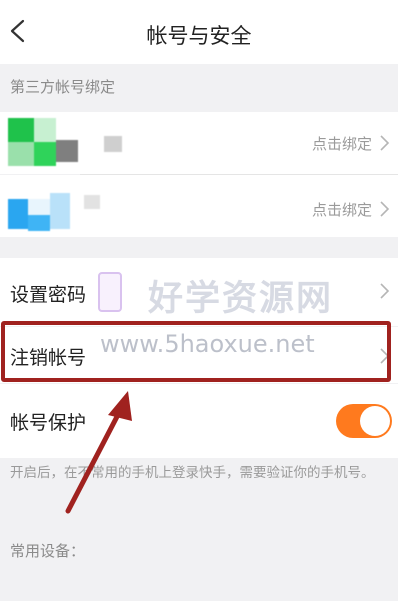 This screenshot has width=398, height=601. Describe the element at coordinates (199, 36) in the screenshot. I see `page-title: 帐号与安全` at that location.